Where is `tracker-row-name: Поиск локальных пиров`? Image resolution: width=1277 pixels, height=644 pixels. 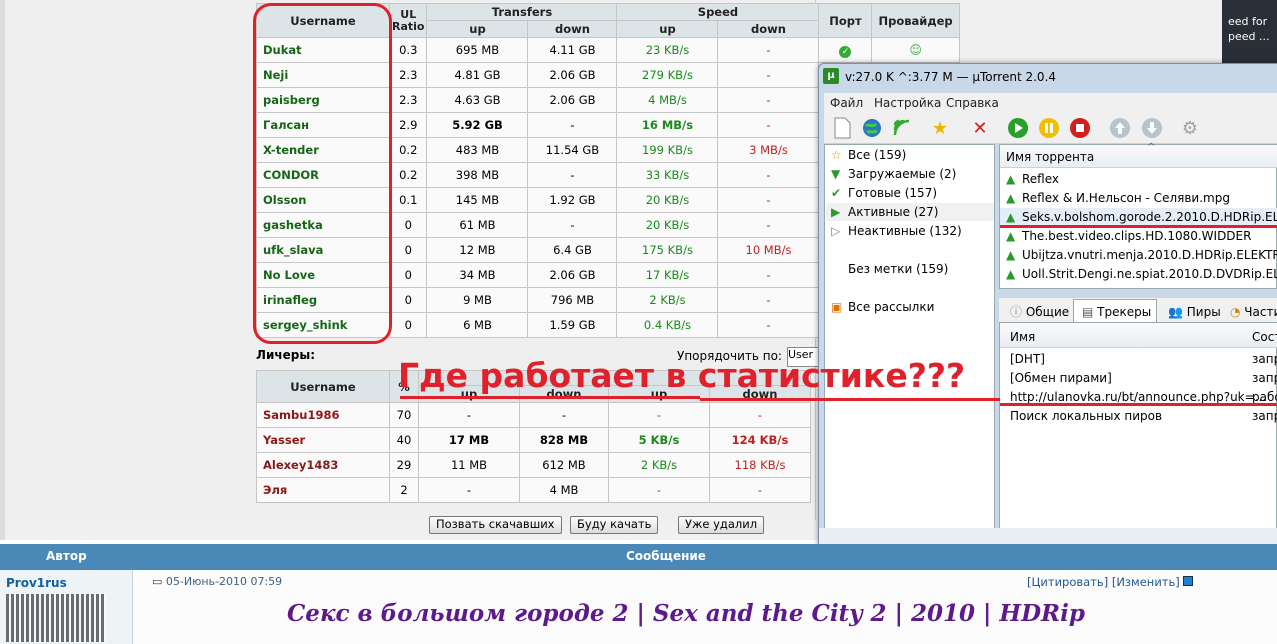 tracker-row-name: Поиск локальных пиров is located at coordinates (1086, 416).